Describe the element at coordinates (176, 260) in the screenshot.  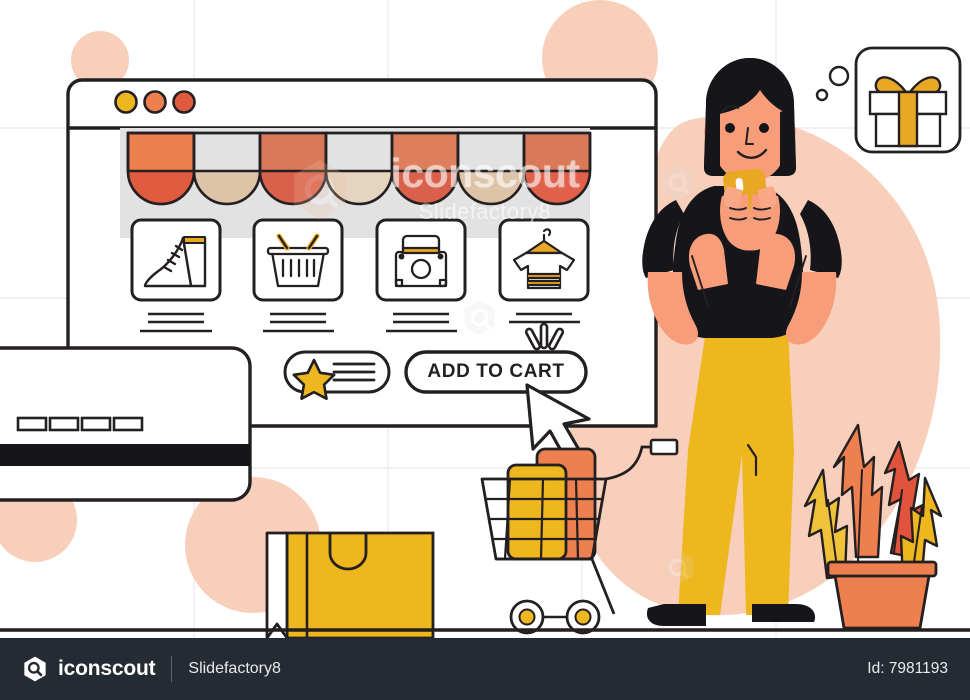
I see `product-card-boot` at that location.